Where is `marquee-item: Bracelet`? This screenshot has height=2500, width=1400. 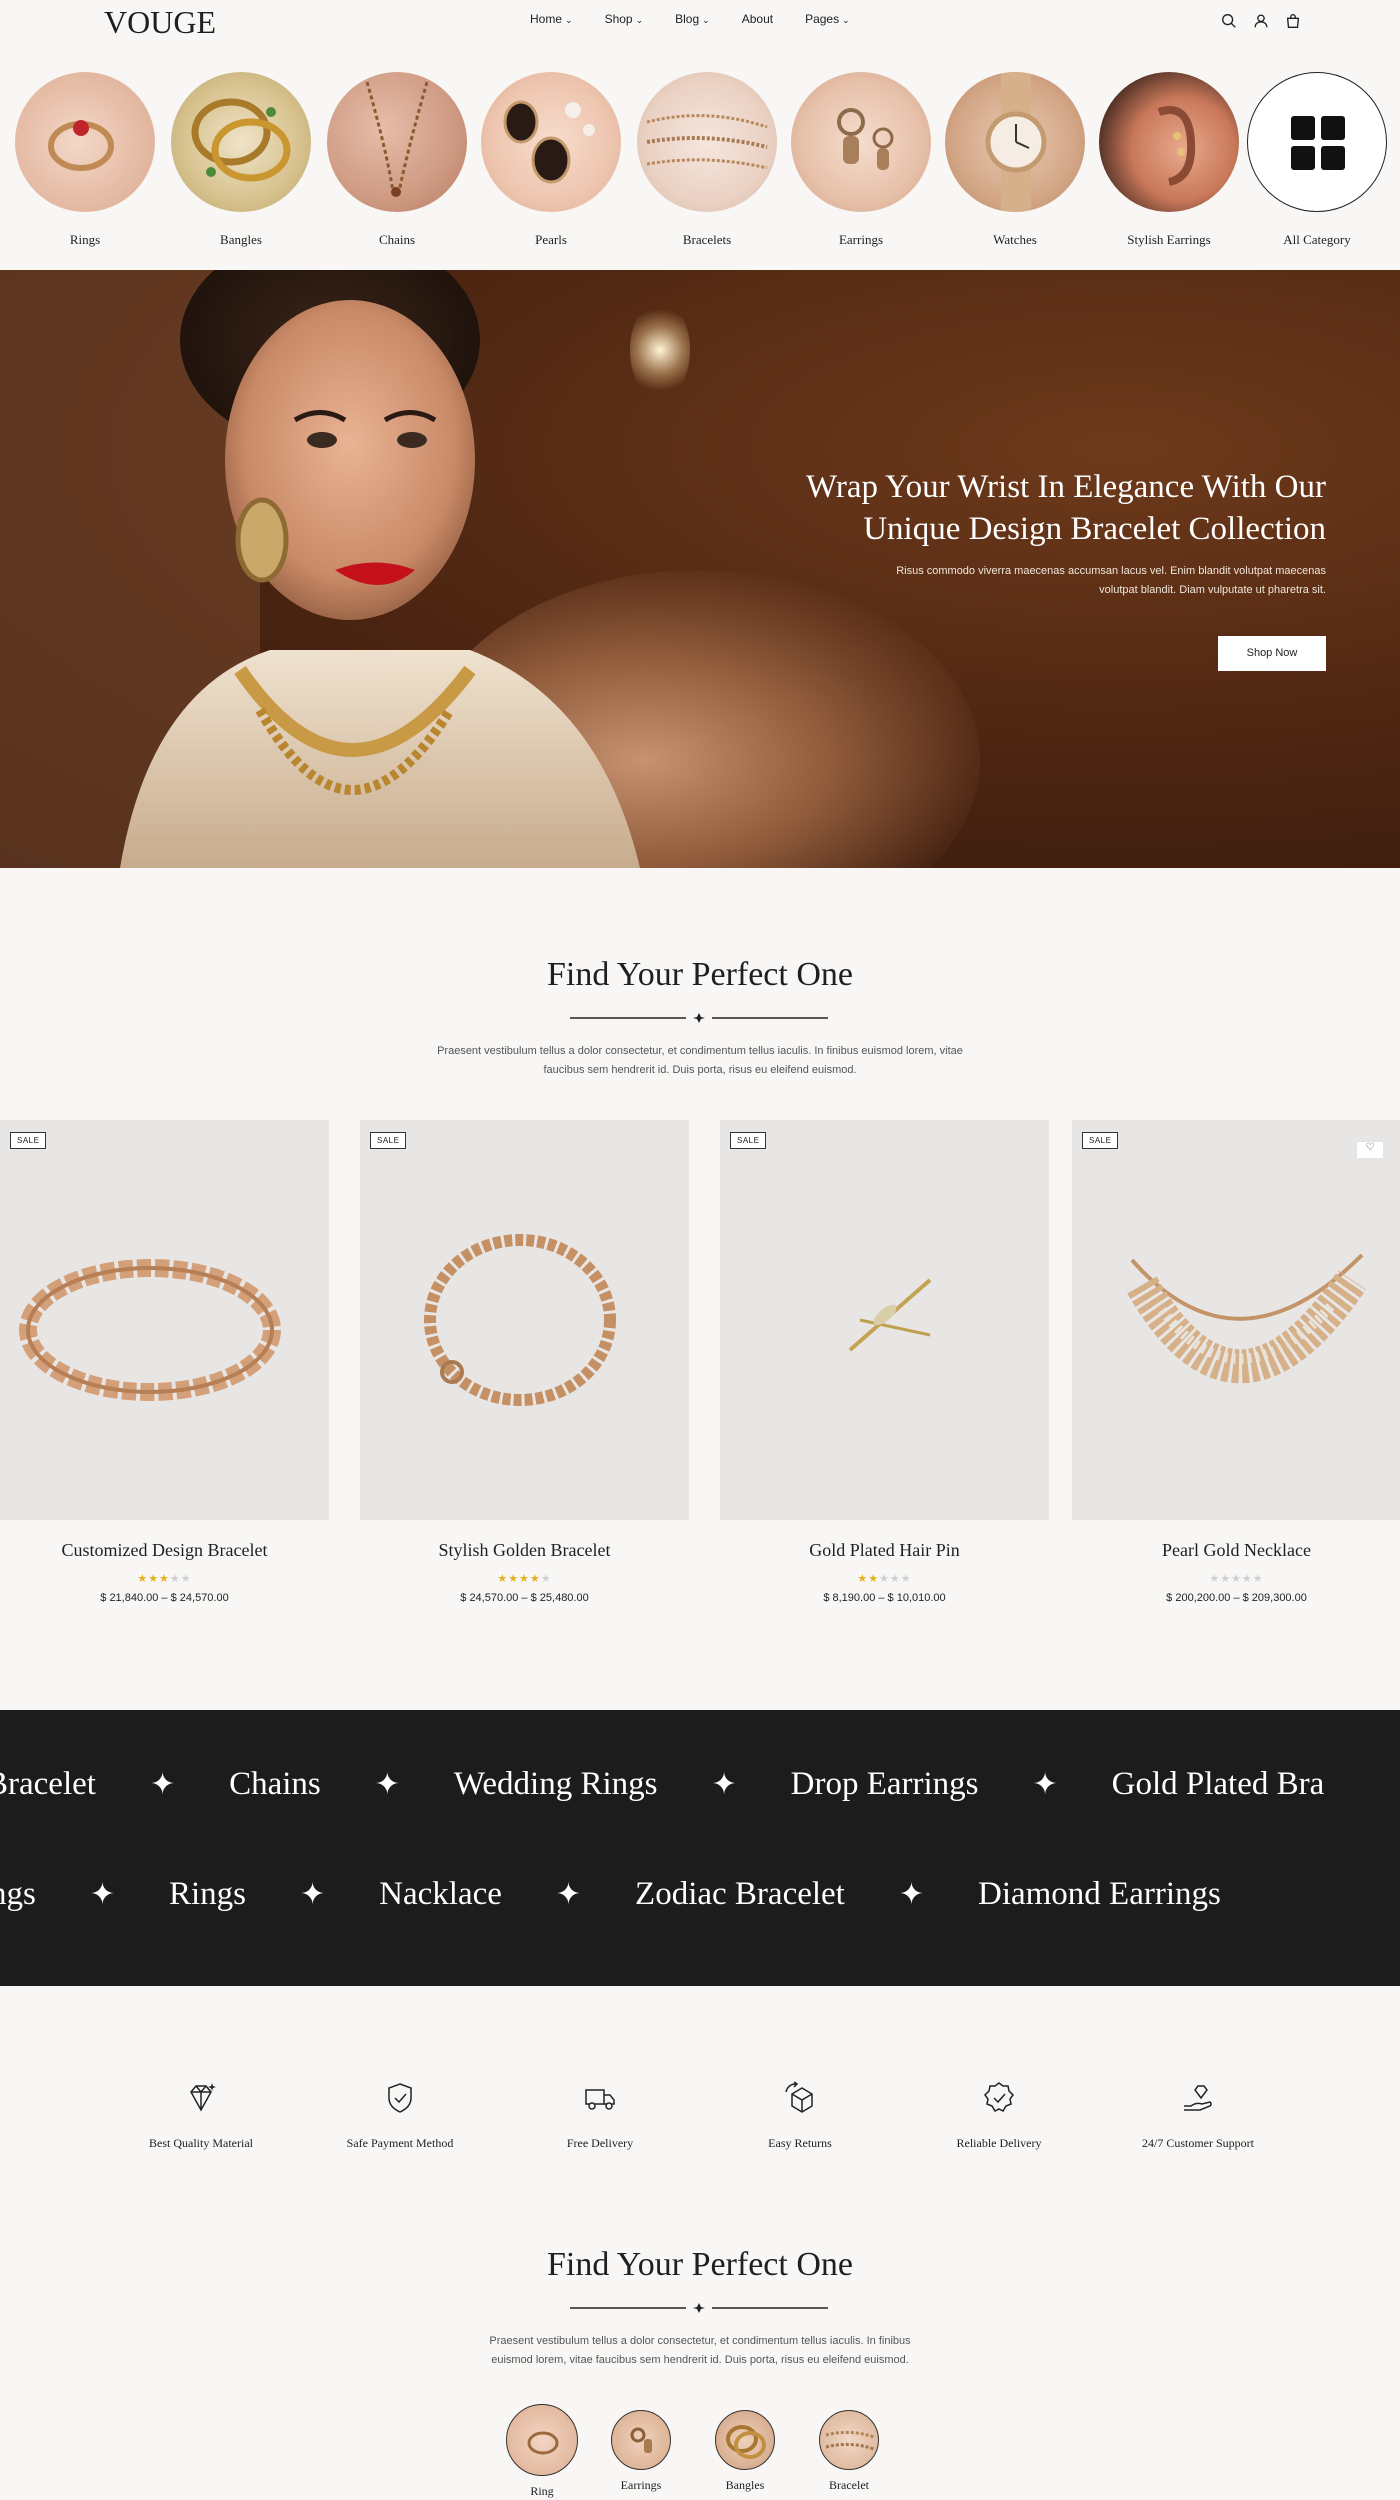 marquee-item: Bracelet is located at coordinates (48, 1784).